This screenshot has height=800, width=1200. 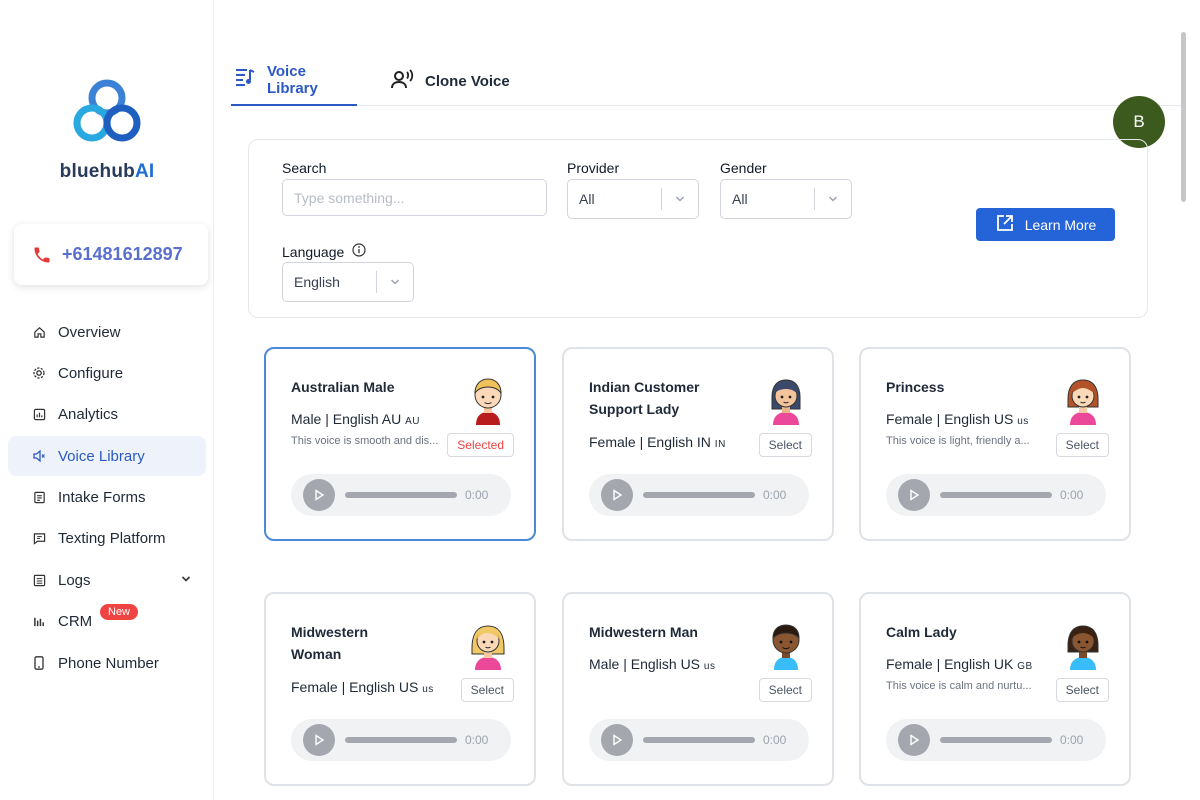 I want to click on chart-icon, so click(x=39, y=415).